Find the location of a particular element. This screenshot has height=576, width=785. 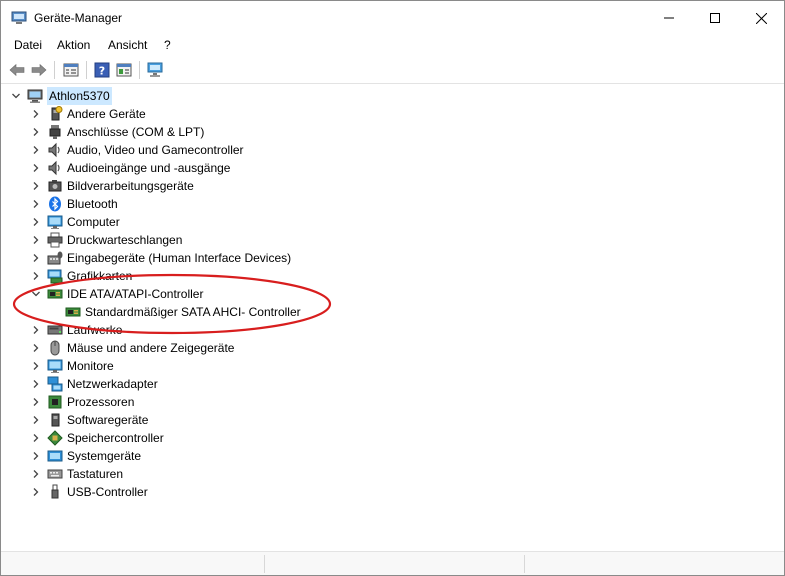

tree-item-label: Standardmäßiger SATA AHCI- Controller is located at coordinates (193, 312).